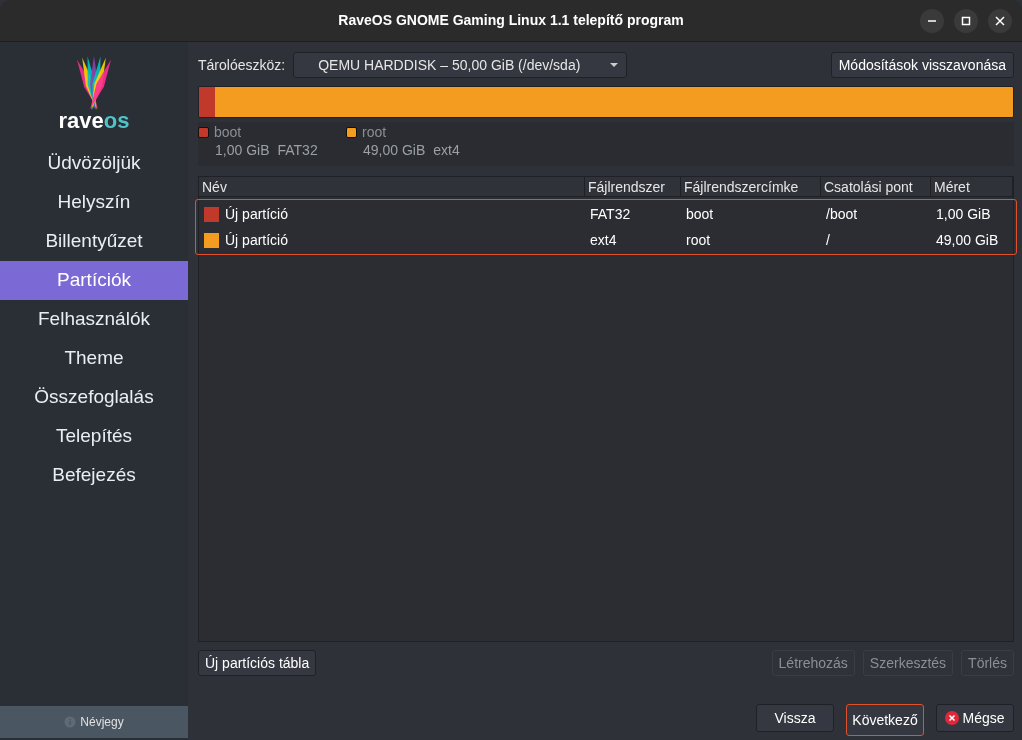 This screenshot has width=1022, height=740. Describe the element at coordinates (876, 186) in the screenshot. I see `column-header: Csatolási pont` at that location.